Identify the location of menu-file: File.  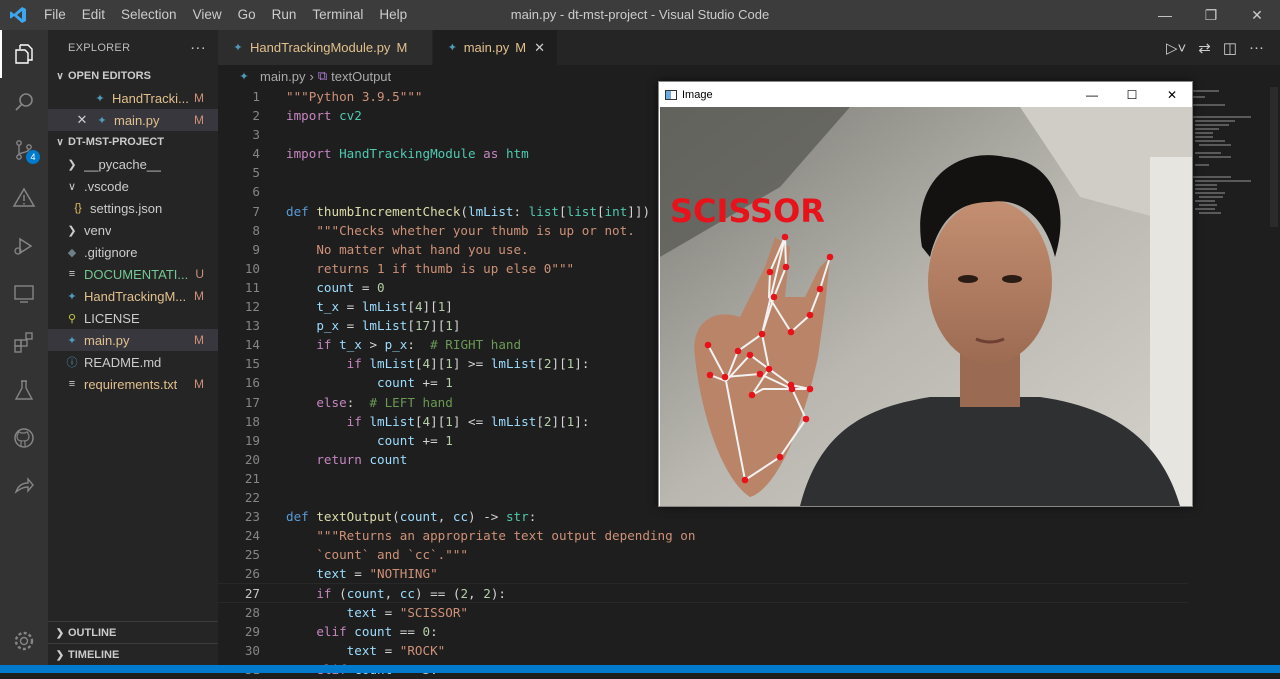
(55, 15).